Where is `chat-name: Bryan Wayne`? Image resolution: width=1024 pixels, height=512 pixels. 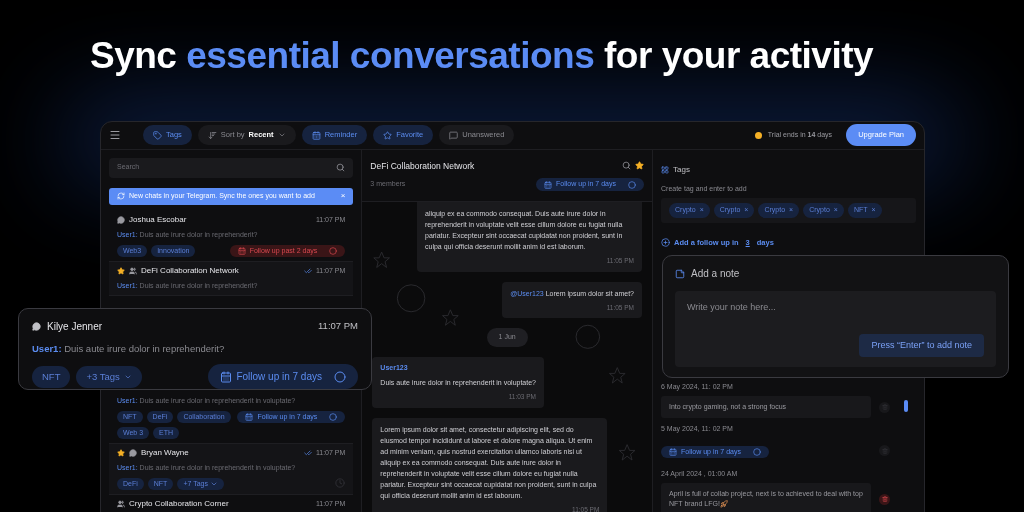
chat-name: Bryan Wayne is located at coordinates (165, 452).